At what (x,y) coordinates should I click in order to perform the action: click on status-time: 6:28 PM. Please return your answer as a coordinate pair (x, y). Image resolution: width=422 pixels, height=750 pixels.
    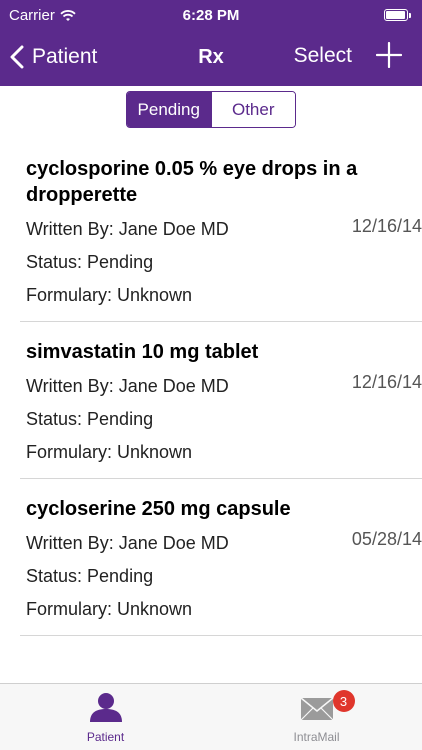
    Looking at the image, I should click on (211, 15).